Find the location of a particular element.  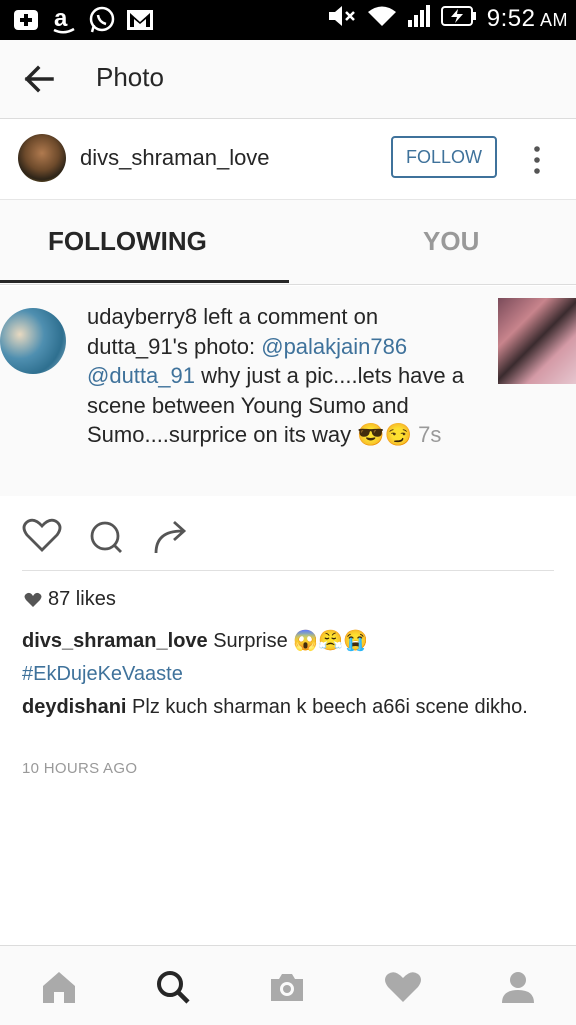

active-tab-indicator is located at coordinates (144, 281).